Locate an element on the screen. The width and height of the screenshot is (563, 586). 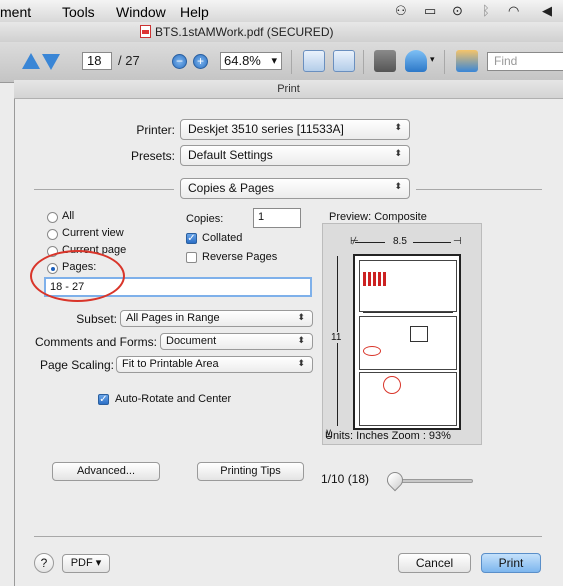
zoom-in-icon: + is located at coordinates (200, 61).